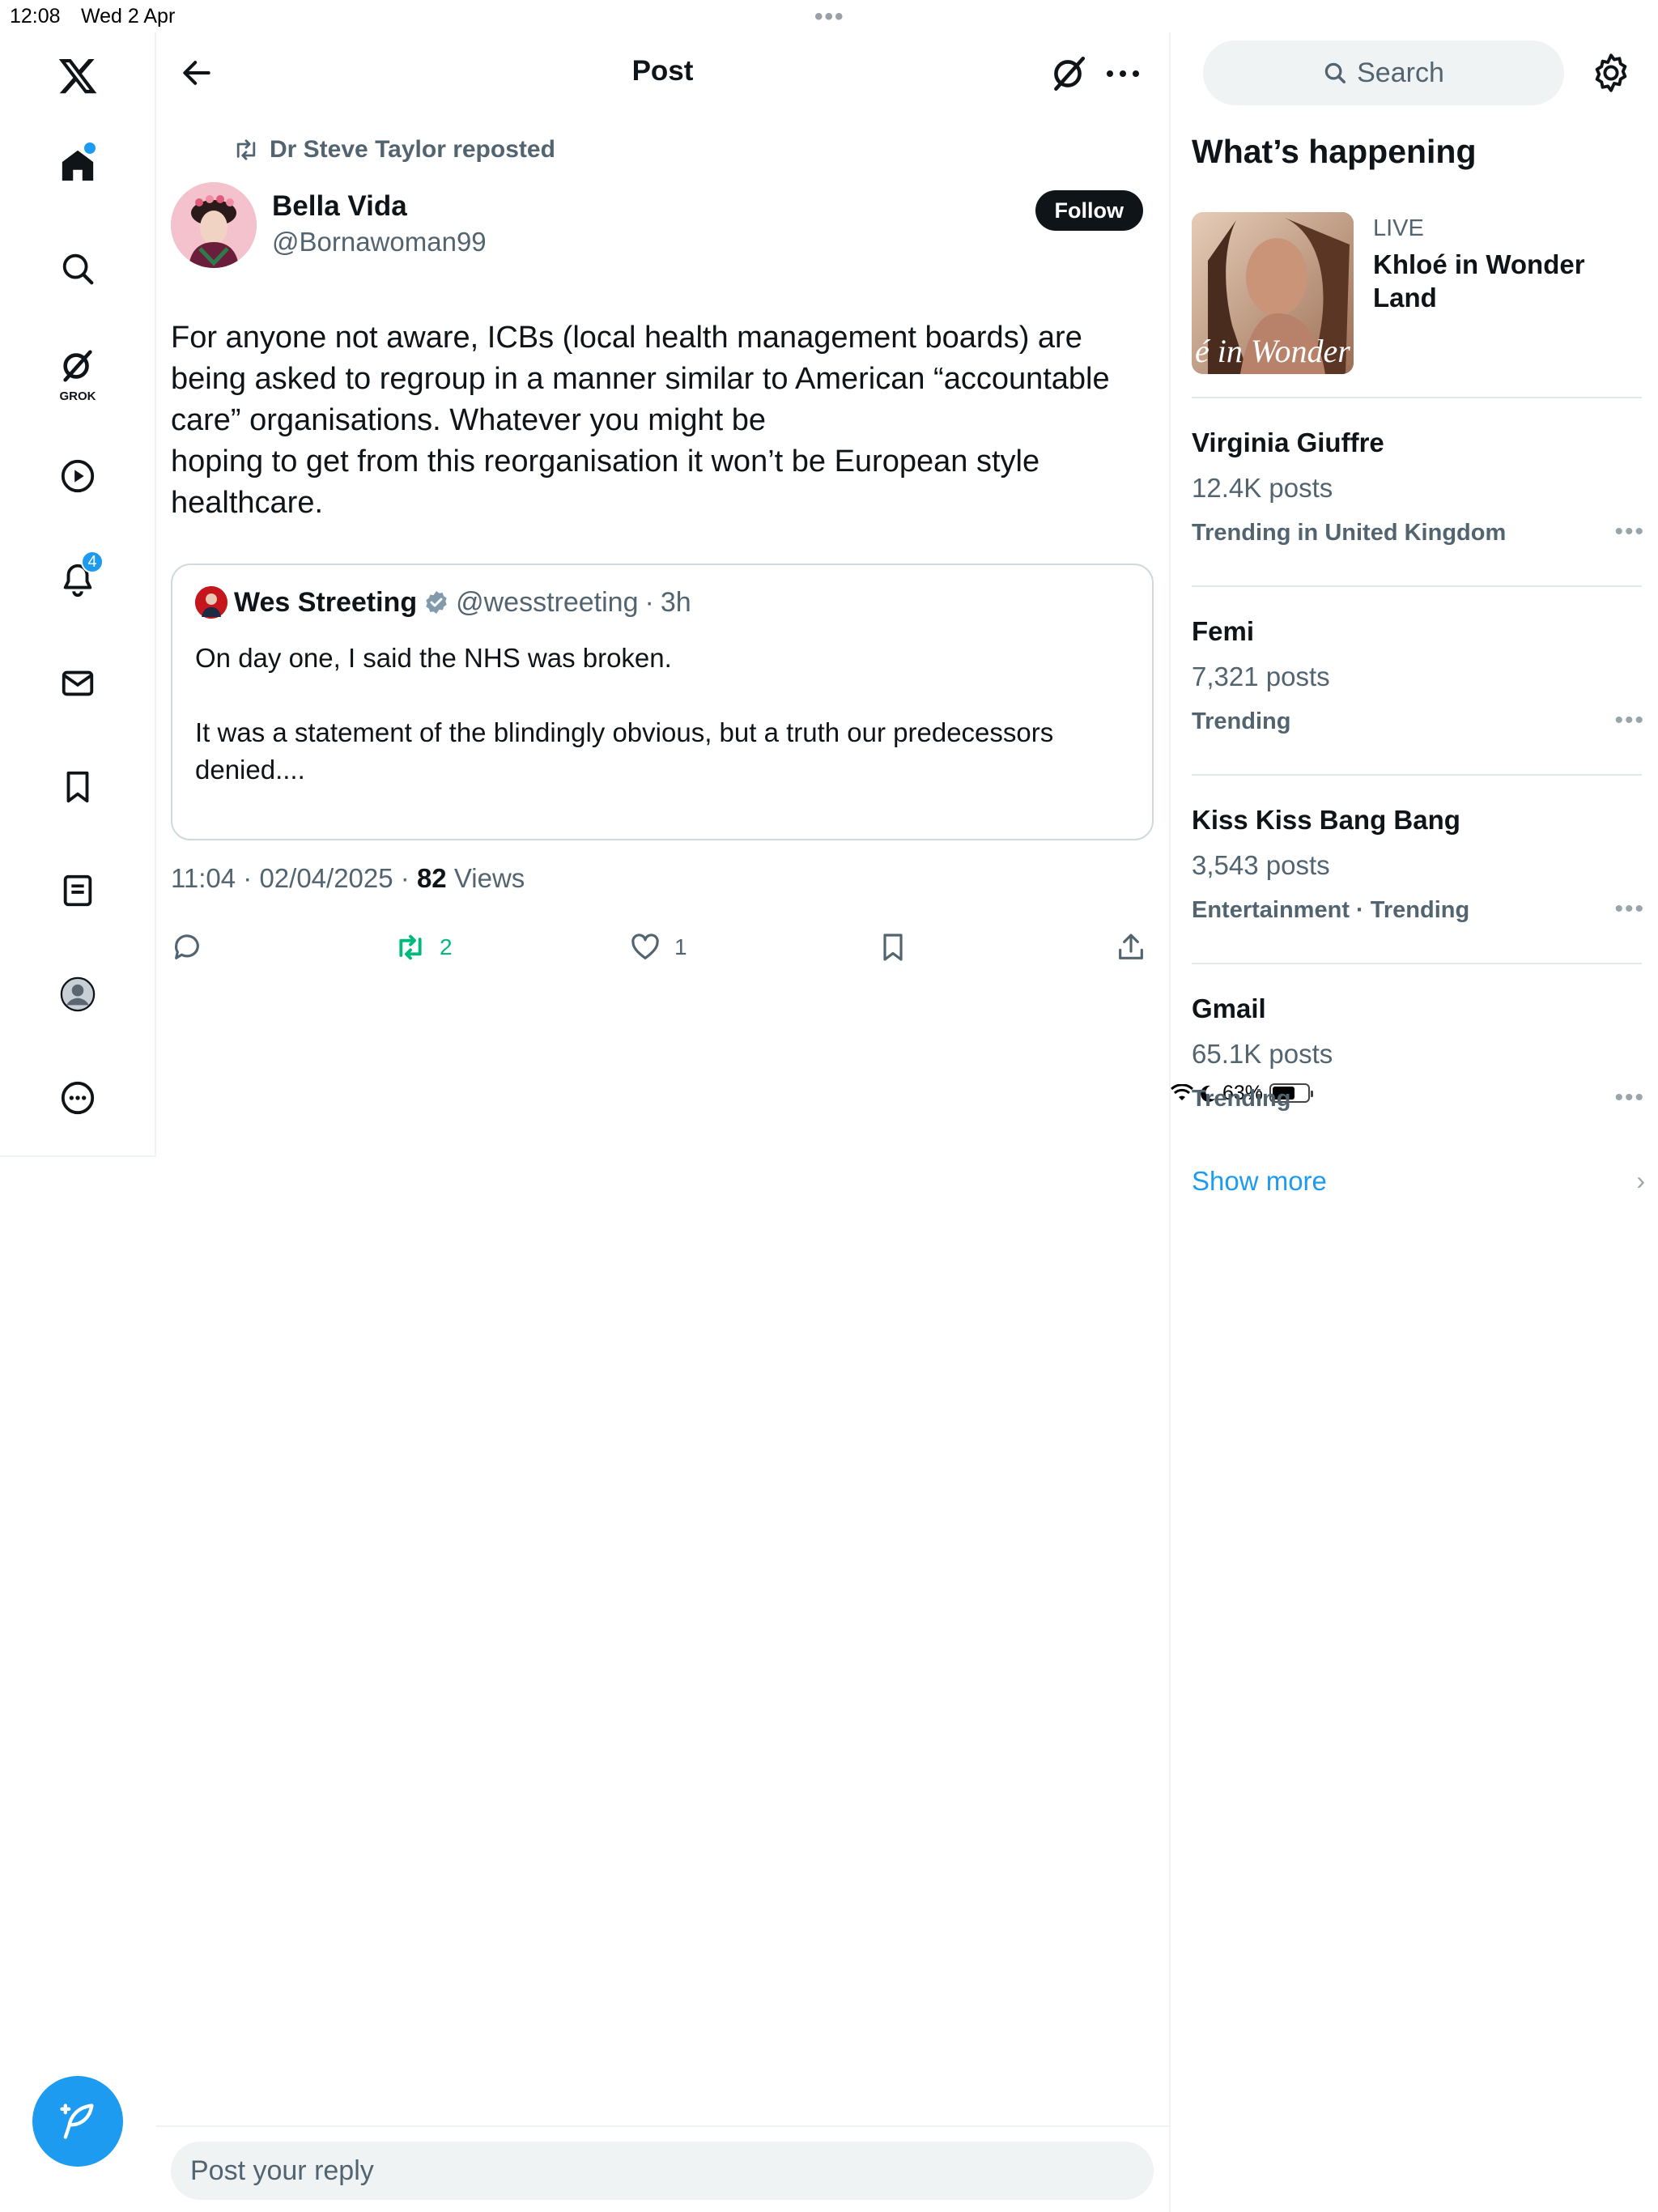  I want to click on settings-gear-icon, so click(1611, 73).